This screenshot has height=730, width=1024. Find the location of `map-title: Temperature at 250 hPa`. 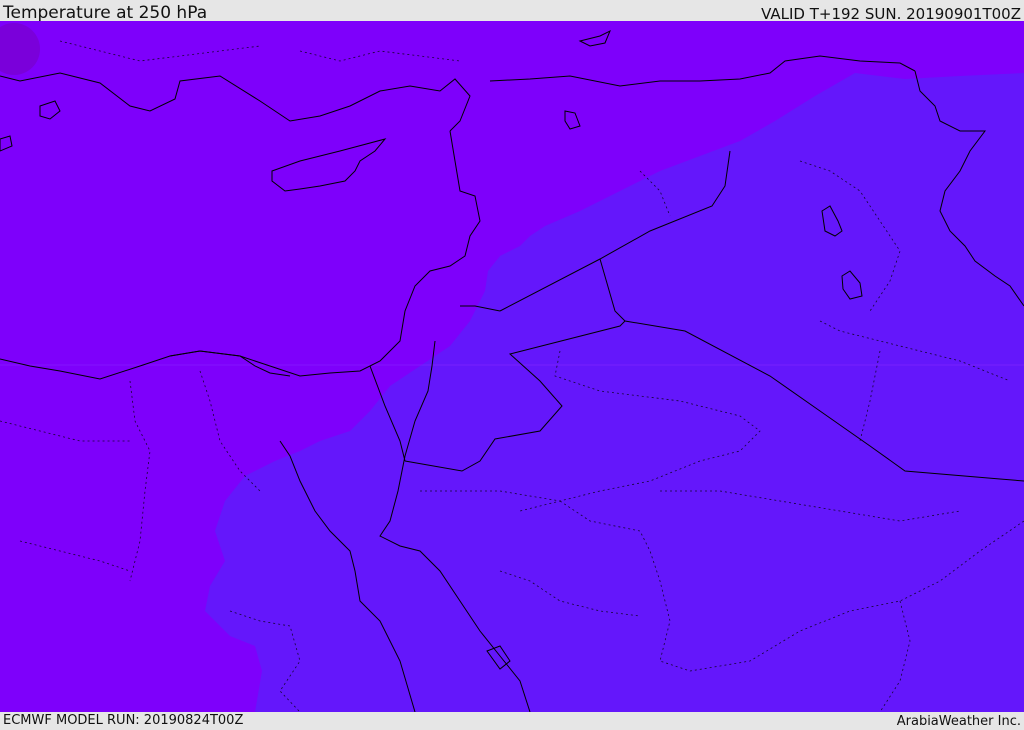

map-title: Temperature at 250 hPa is located at coordinates (105, 13).